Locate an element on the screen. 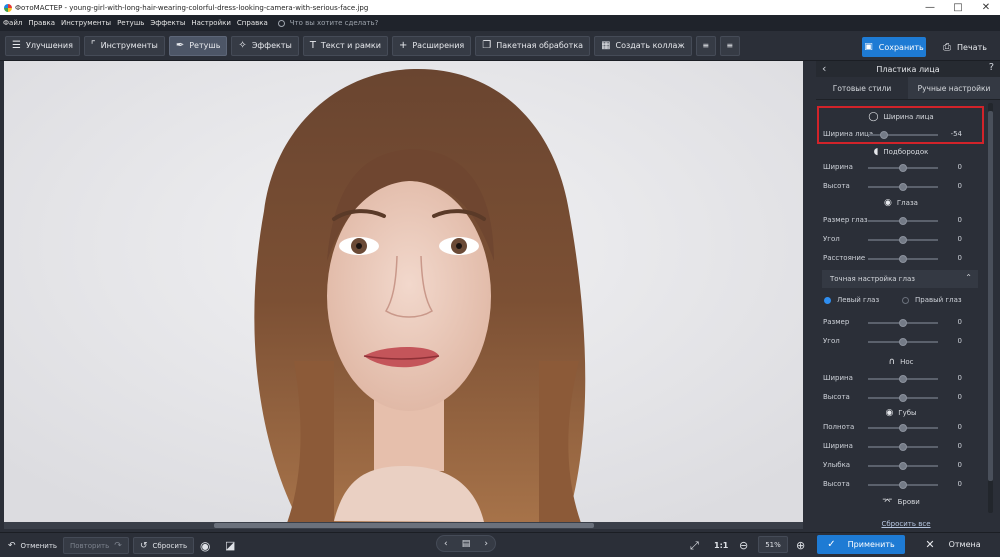 The height and width of the screenshot is (557, 1000). slider-label: Высота is located at coordinates (836, 186).